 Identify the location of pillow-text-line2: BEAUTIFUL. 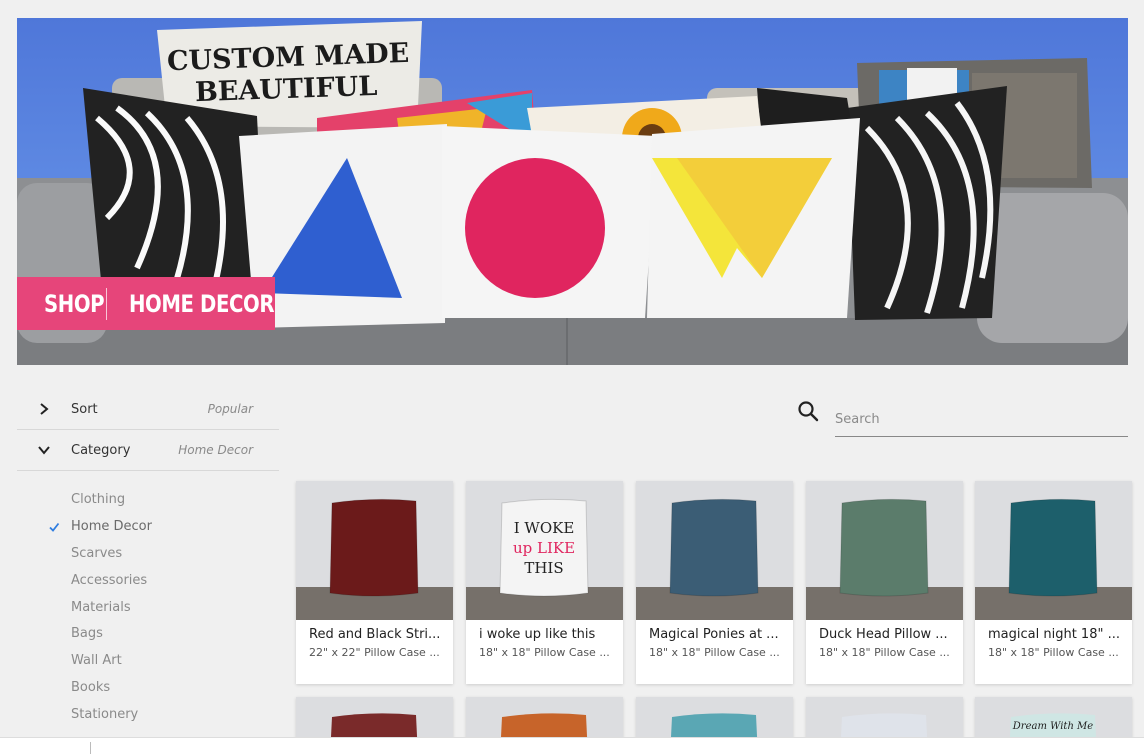
(286, 89).